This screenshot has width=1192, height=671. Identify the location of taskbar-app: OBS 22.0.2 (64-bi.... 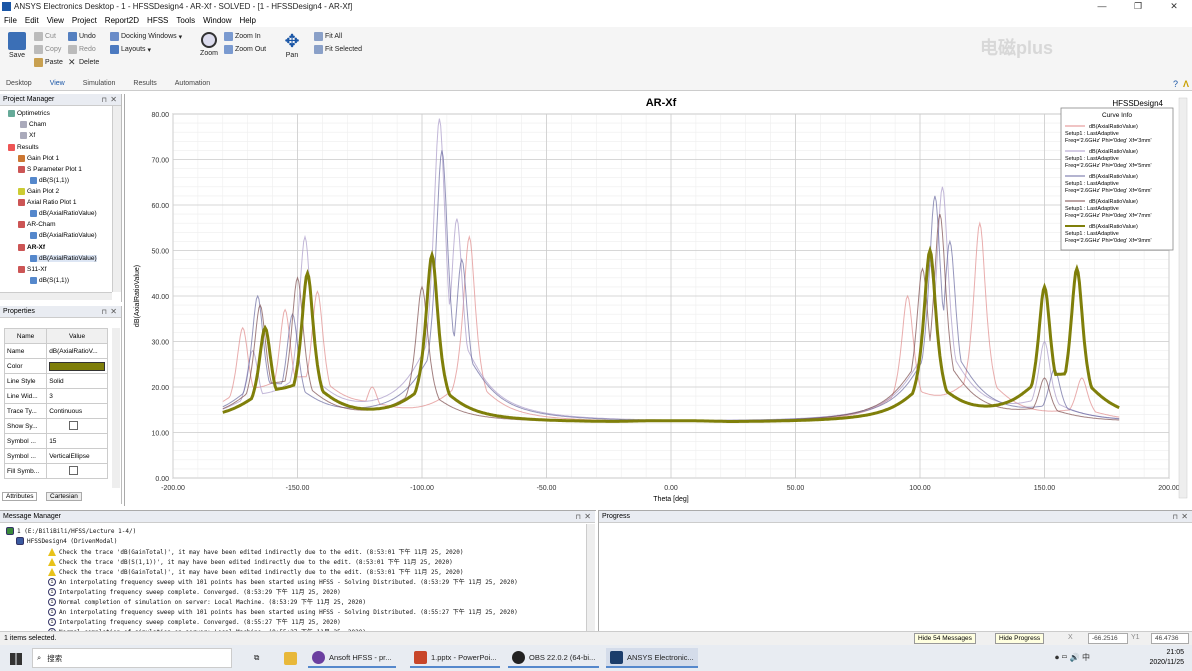
(554, 658).